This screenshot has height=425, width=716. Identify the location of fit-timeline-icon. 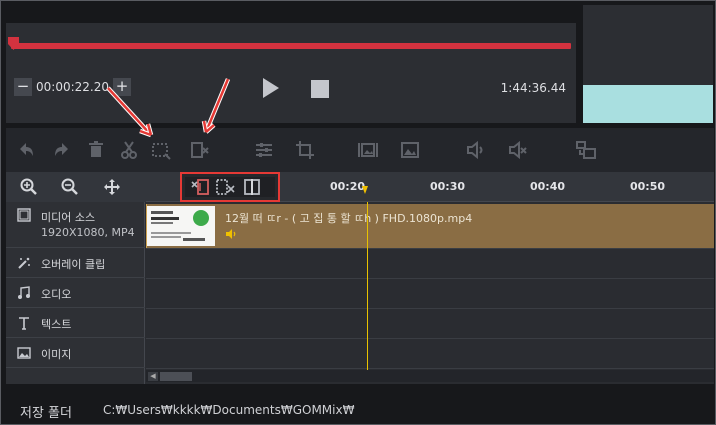
(112, 187).